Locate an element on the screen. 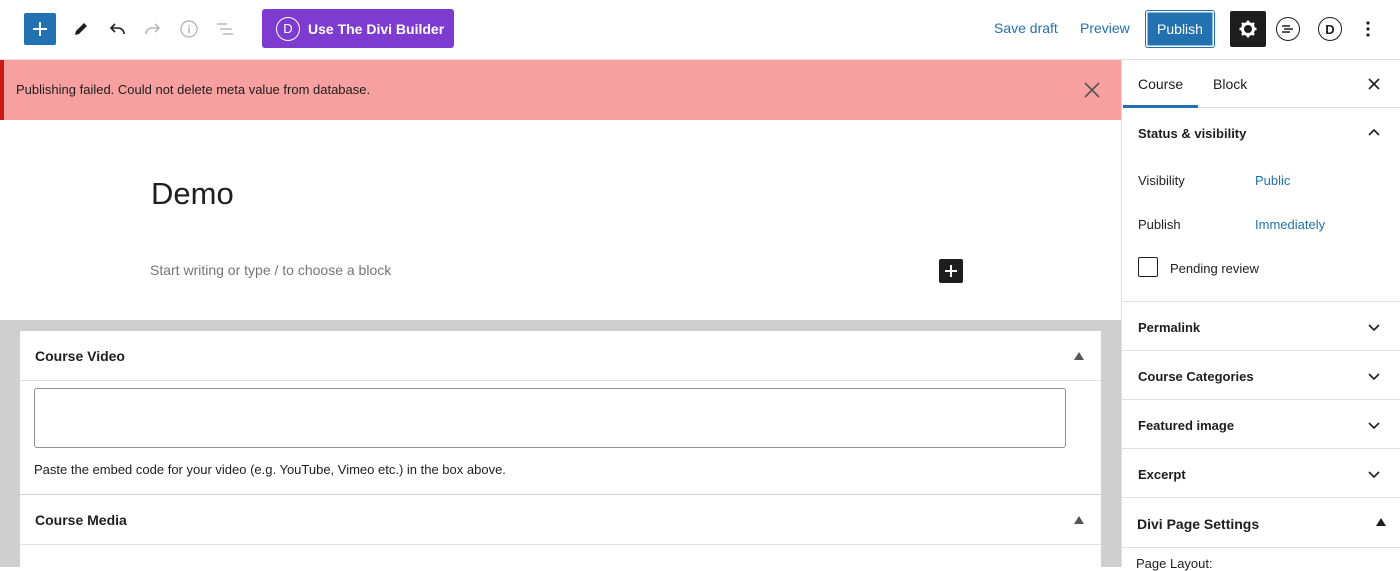  metabox-title: Course Video is located at coordinates (80, 356).